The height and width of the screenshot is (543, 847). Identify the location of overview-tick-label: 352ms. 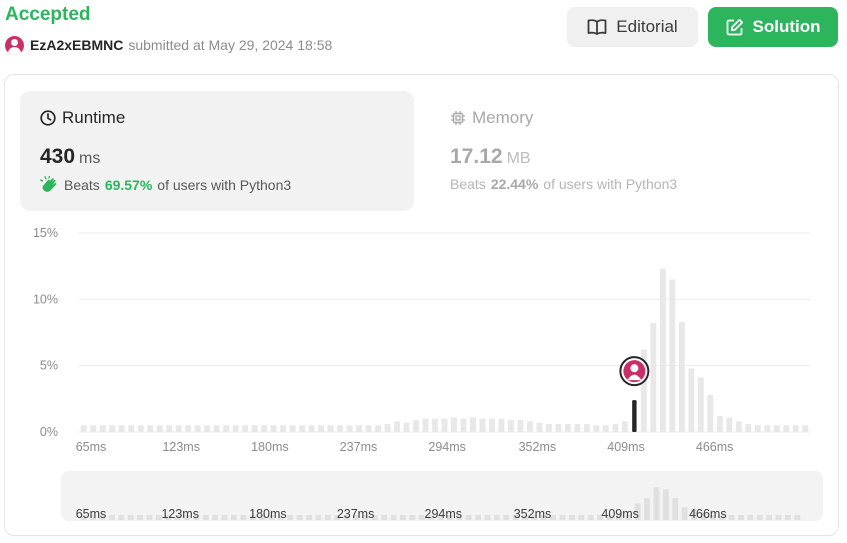
(533, 514).